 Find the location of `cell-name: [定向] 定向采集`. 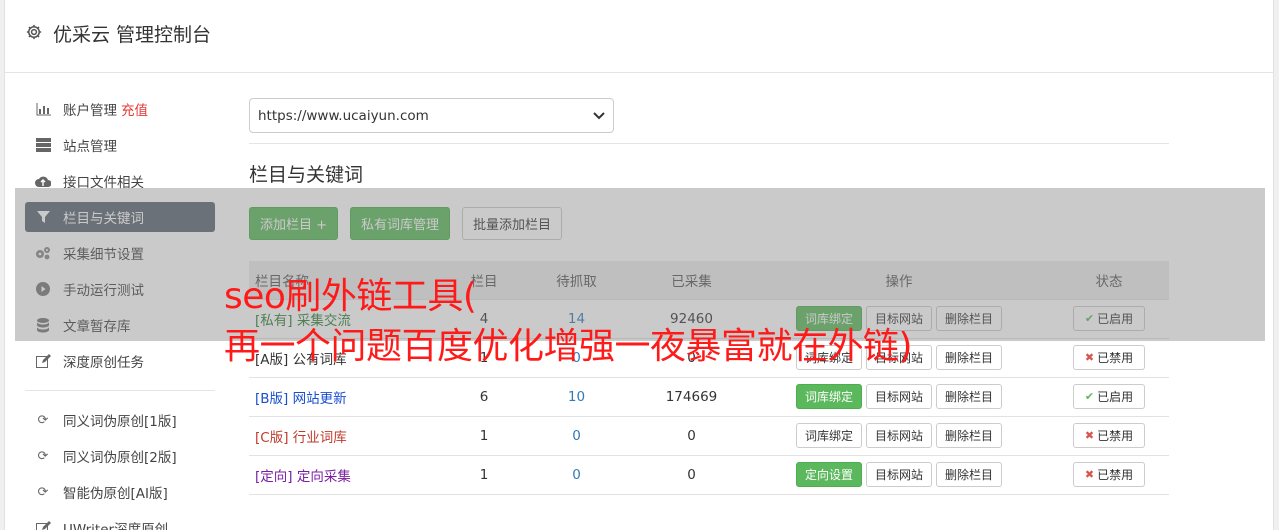

cell-name: [定向] 定向采集 is located at coordinates (349, 474).